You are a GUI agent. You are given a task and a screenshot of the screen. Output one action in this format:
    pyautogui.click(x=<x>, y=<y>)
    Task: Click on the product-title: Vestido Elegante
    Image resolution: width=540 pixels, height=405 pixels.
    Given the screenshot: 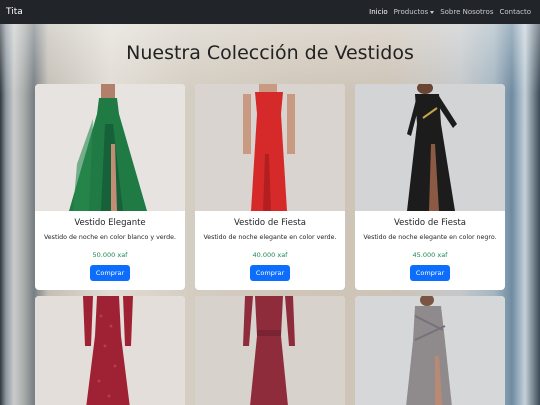 What is the action you would take?
    pyautogui.click(x=110, y=223)
    